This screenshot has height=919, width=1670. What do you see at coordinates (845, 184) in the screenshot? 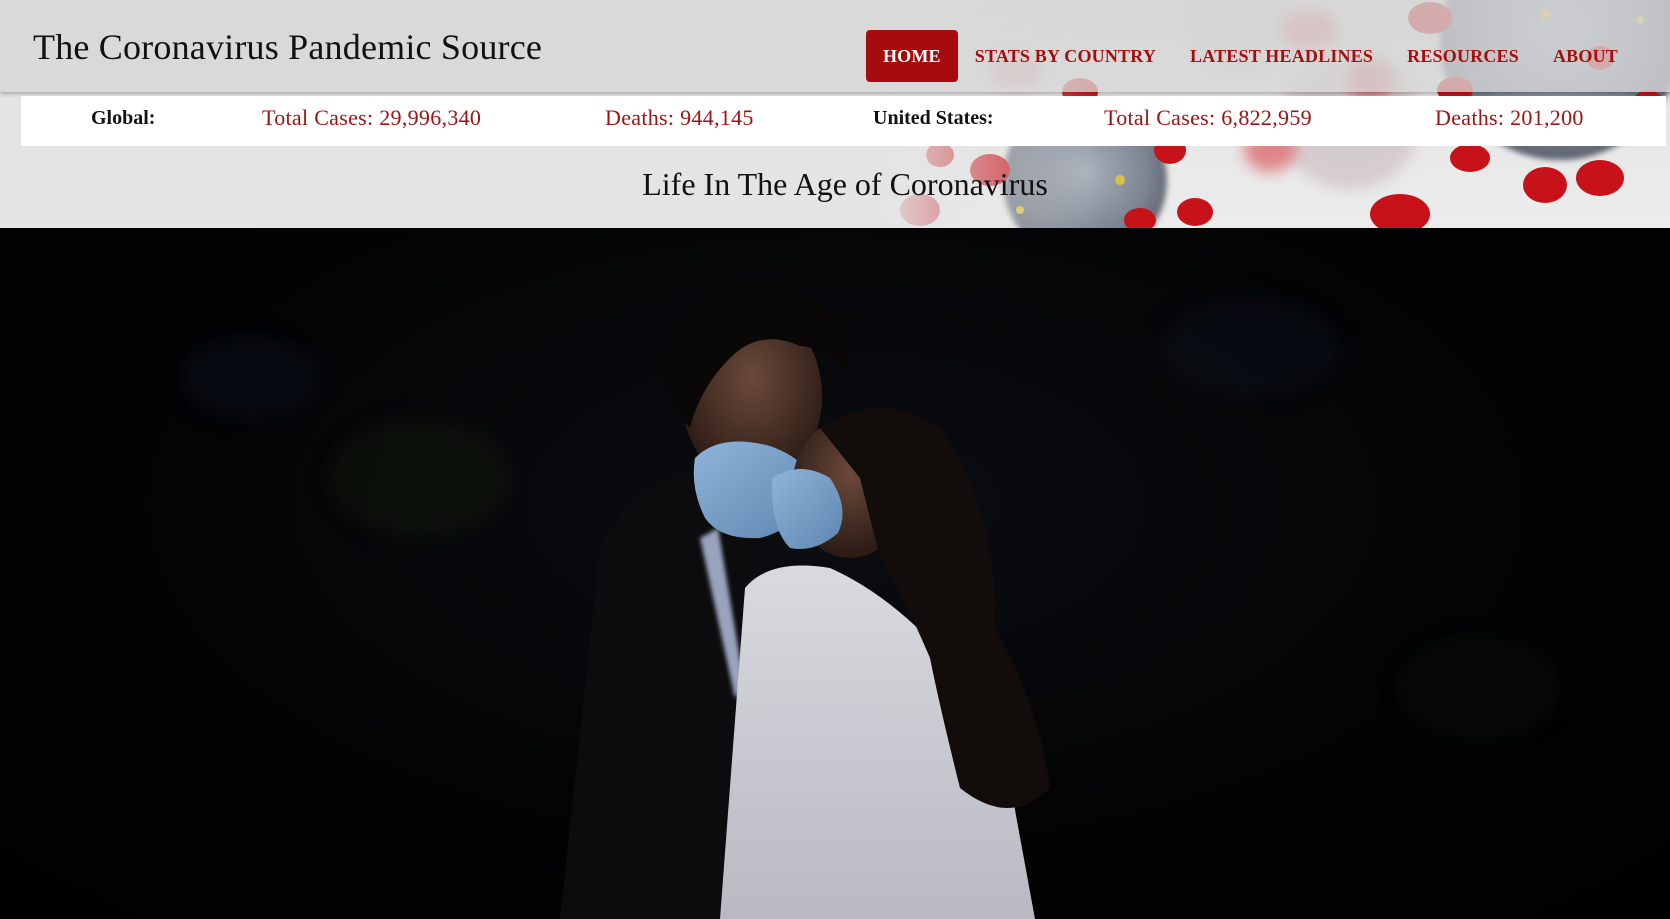
I see `page-subtitle: Life In The Age of Coronavirus` at bounding box center [845, 184].